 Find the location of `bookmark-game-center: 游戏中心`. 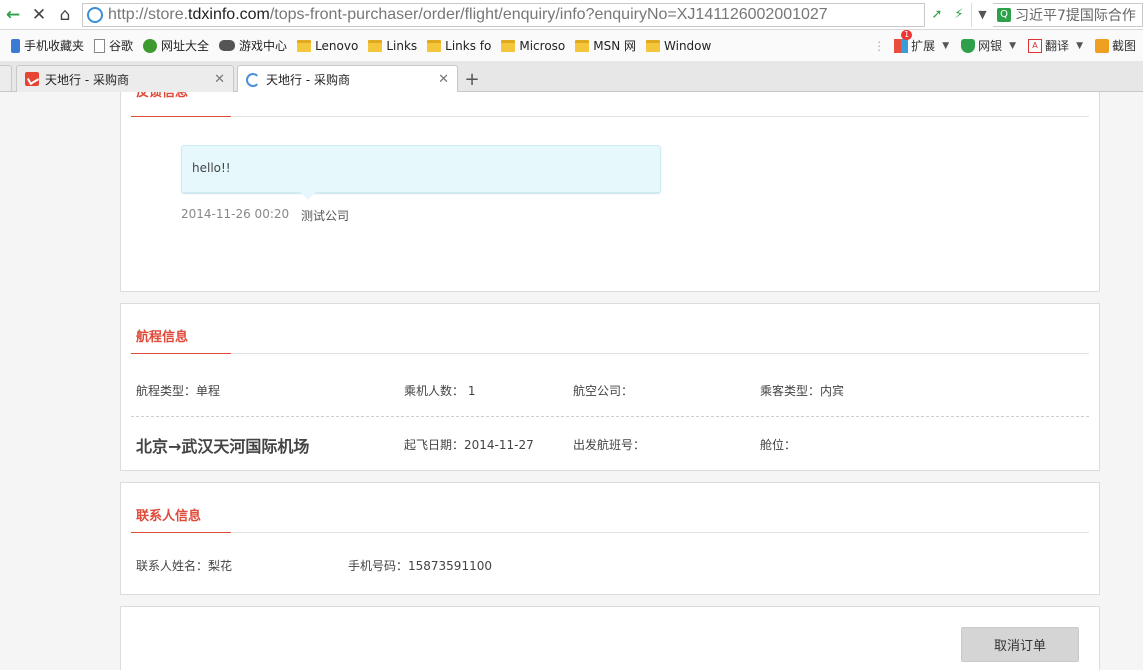

bookmark-game-center: 游戏中心 is located at coordinates (253, 46).